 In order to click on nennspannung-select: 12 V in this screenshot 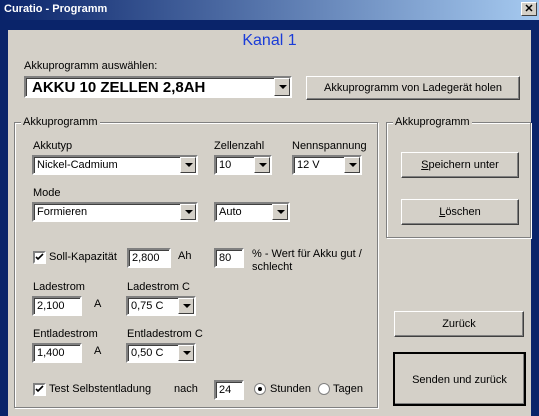, I will do `click(327, 165)`.